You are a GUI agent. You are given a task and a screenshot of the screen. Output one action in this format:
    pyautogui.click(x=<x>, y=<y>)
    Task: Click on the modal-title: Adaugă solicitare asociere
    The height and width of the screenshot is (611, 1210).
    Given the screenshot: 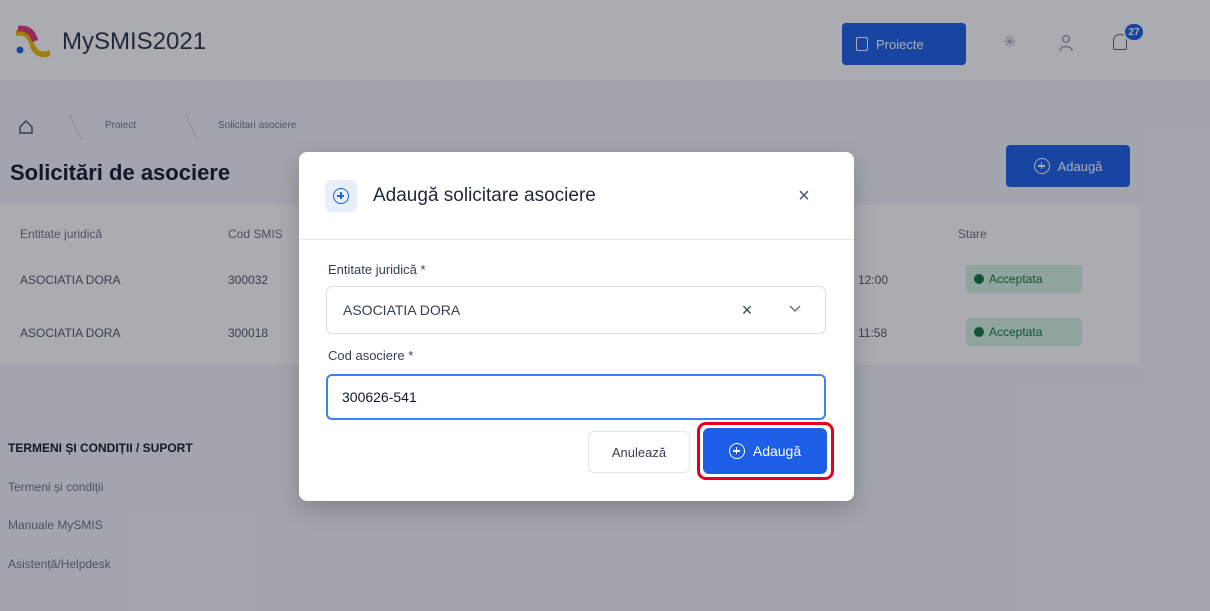 What is the action you would take?
    pyautogui.click(x=484, y=195)
    